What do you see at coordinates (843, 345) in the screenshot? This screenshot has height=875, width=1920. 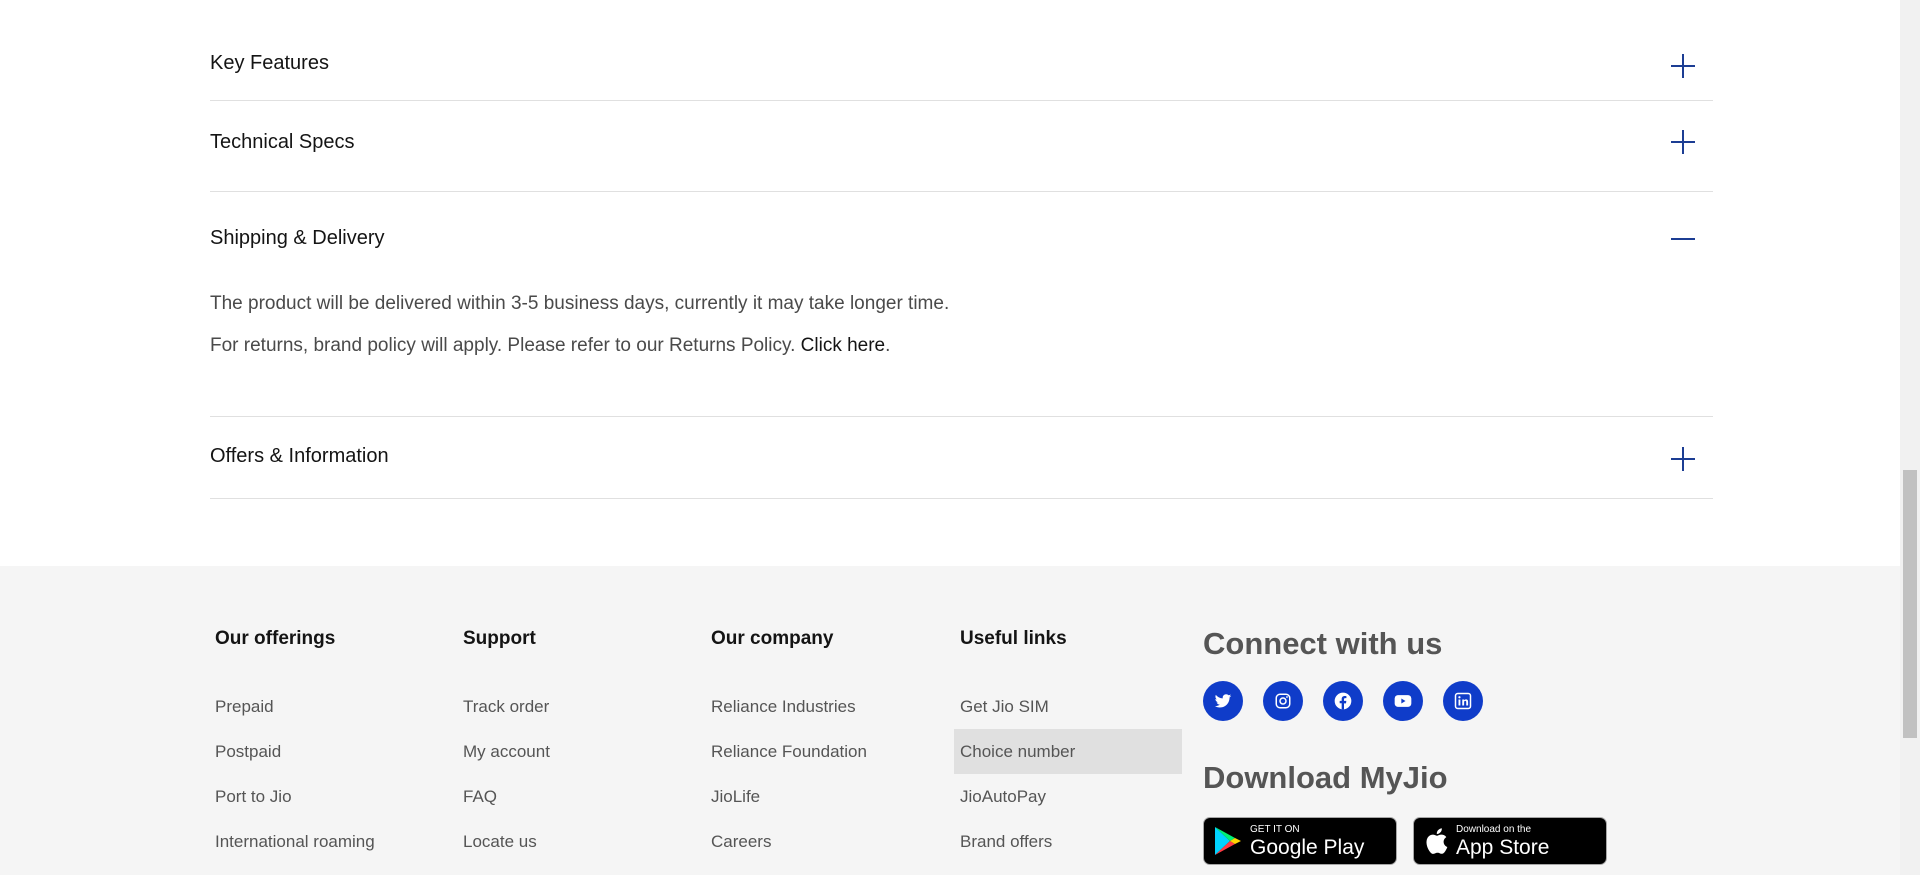 I see `click-here-link: Click here` at bounding box center [843, 345].